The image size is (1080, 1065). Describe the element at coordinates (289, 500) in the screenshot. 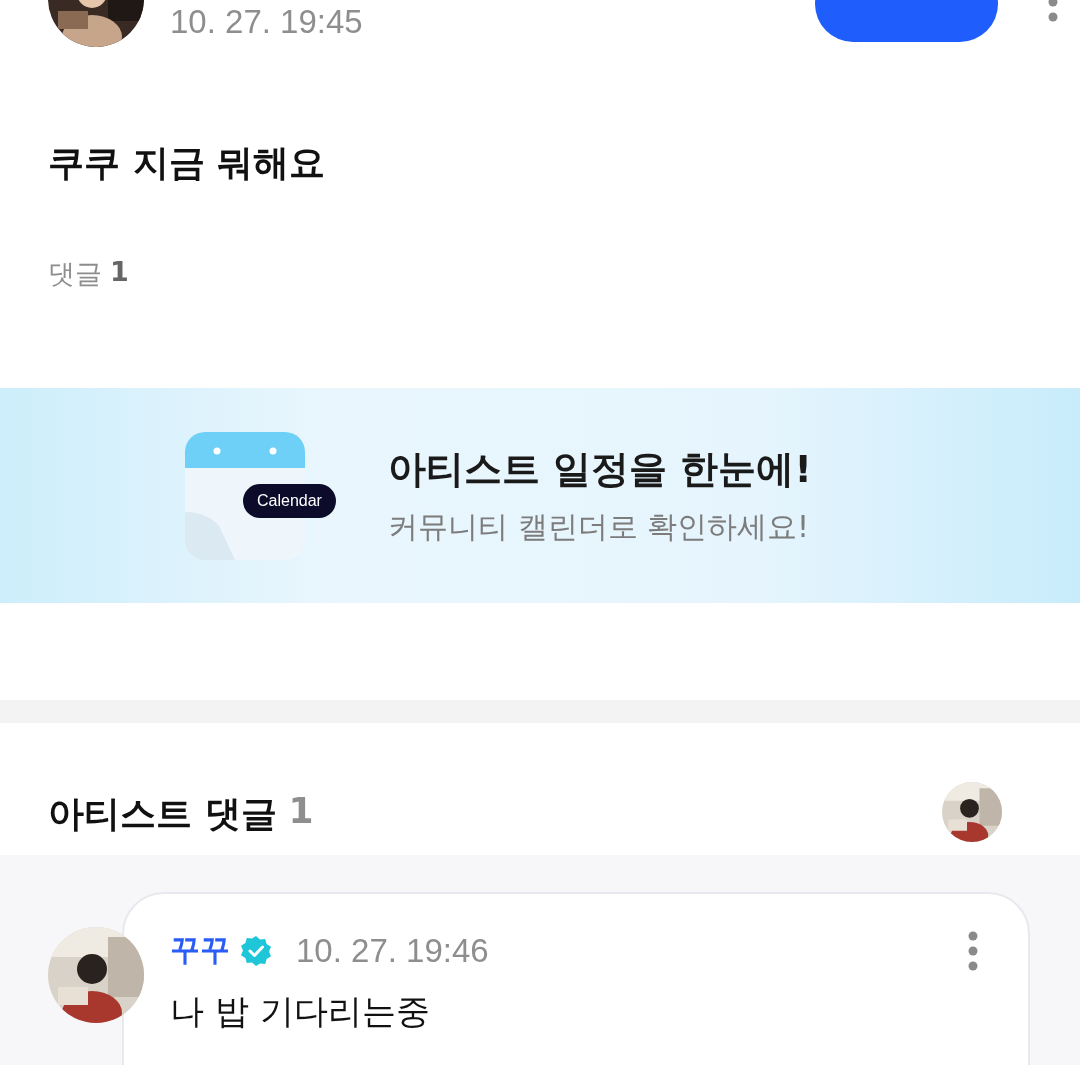

I see `calendar-badge: Calendar` at that location.